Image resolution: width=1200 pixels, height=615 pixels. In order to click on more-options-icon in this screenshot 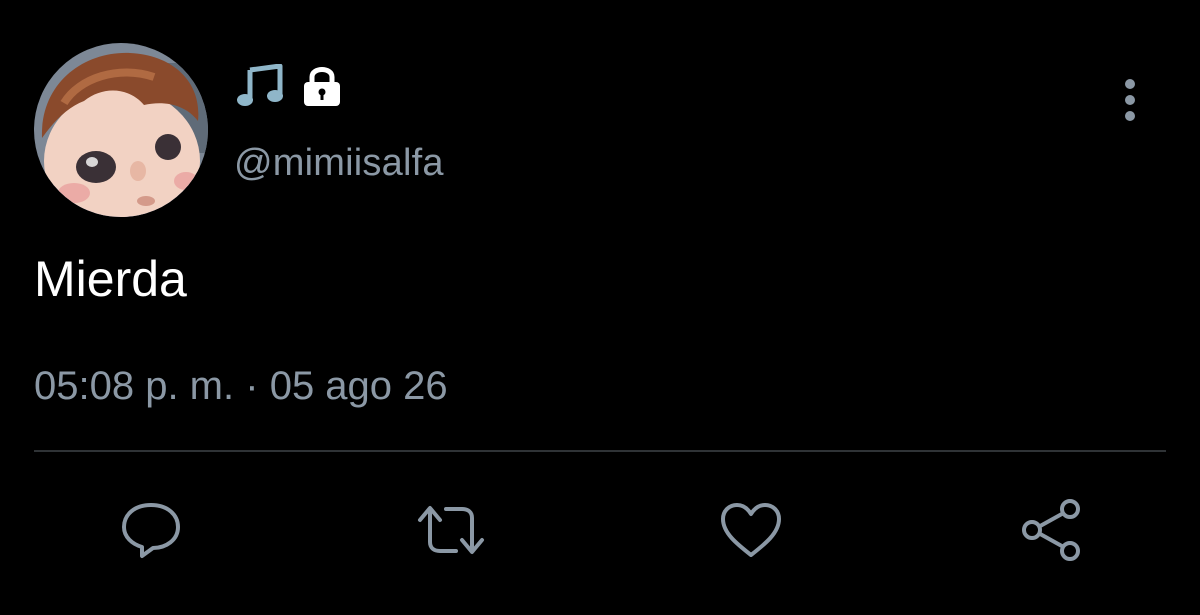, I will do `click(1130, 100)`.